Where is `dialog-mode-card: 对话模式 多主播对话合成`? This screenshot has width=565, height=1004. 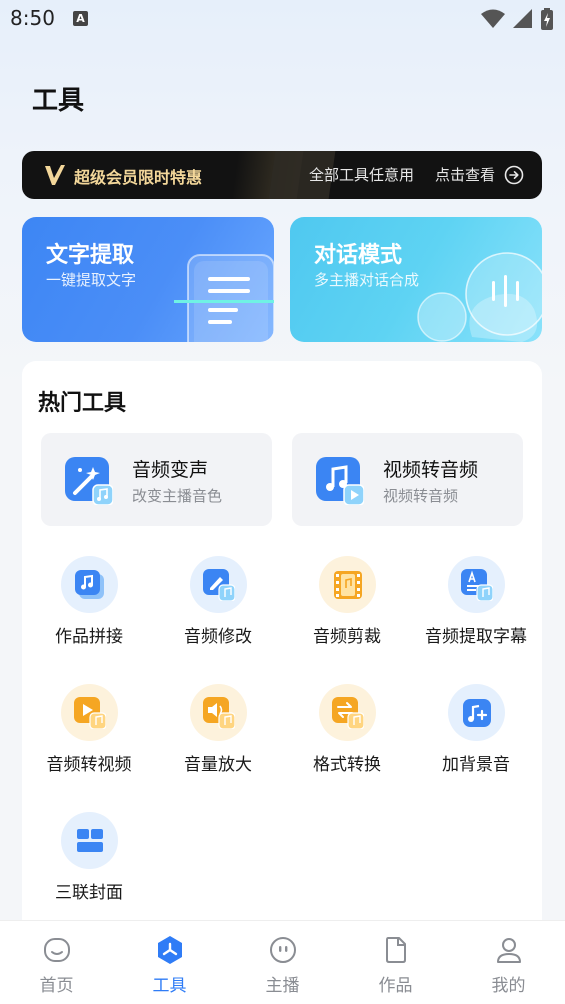 dialog-mode-card: 对话模式 多主播对话合成 is located at coordinates (416, 279).